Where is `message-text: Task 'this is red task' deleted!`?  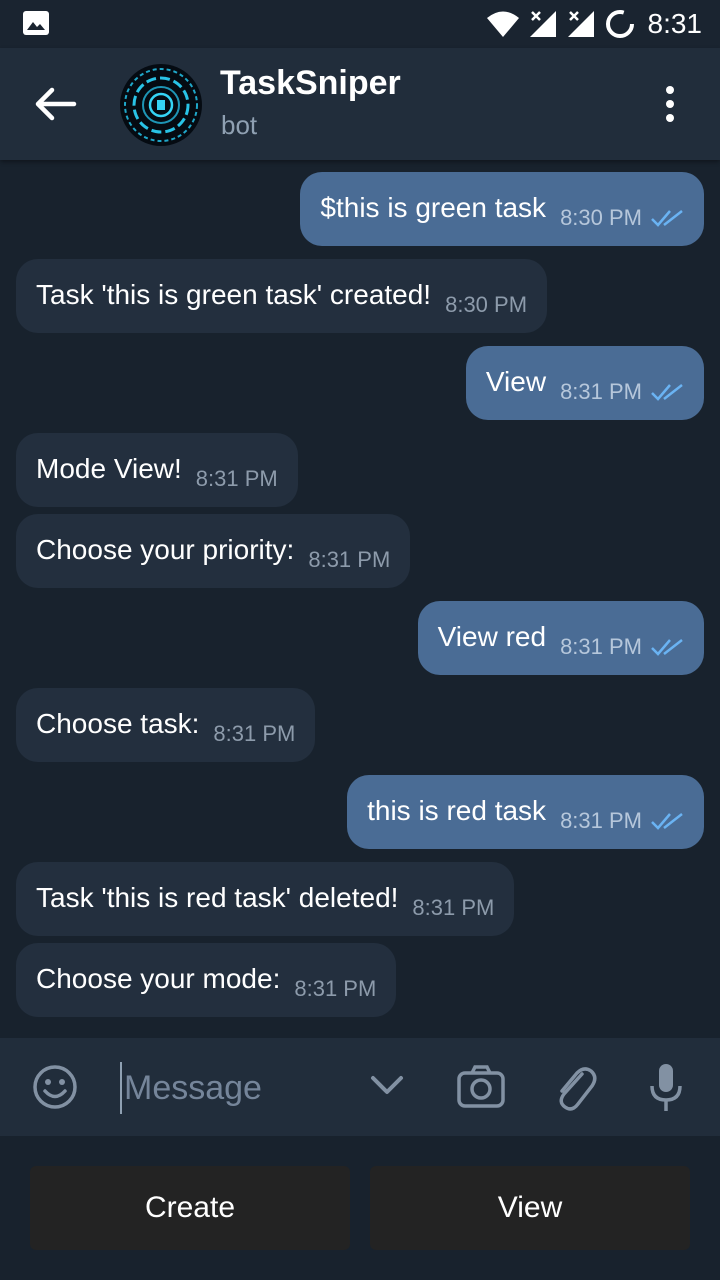 message-text: Task 'this is red task' deleted! is located at coordinates (217, 897).